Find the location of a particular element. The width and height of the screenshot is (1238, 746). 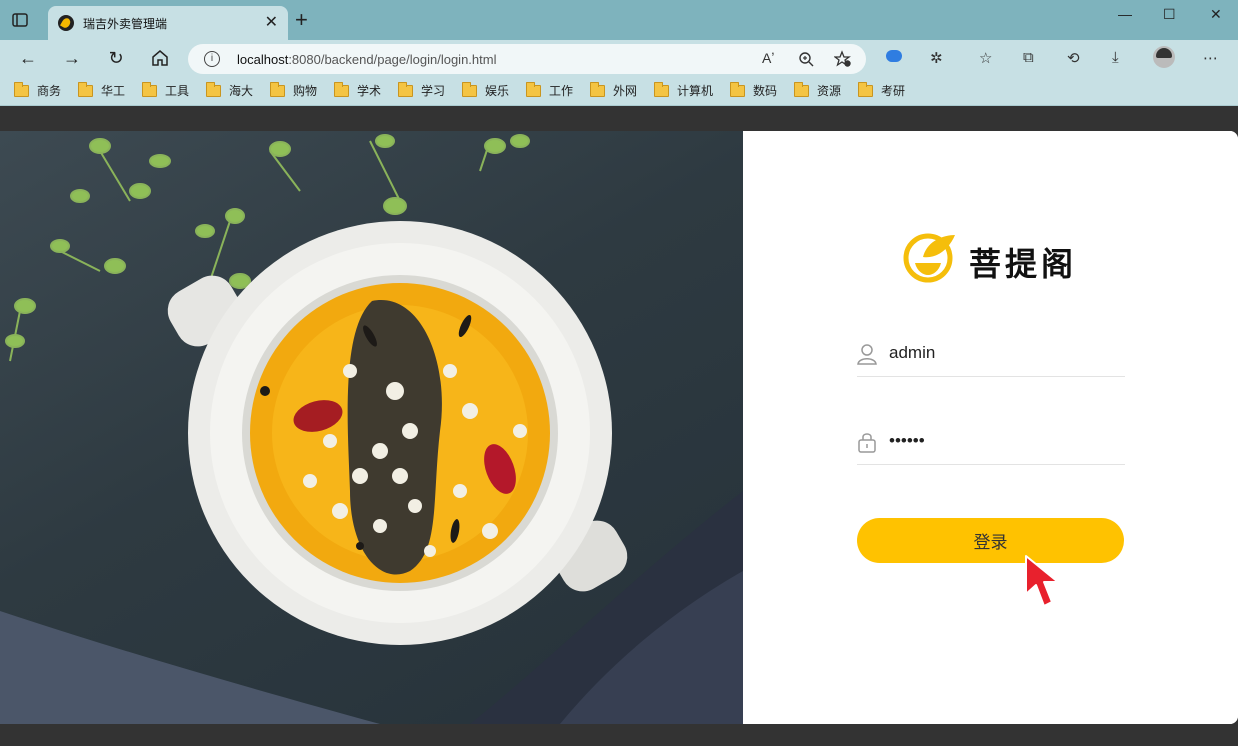

minimize-button: — is located at coordinates (1125, 14).